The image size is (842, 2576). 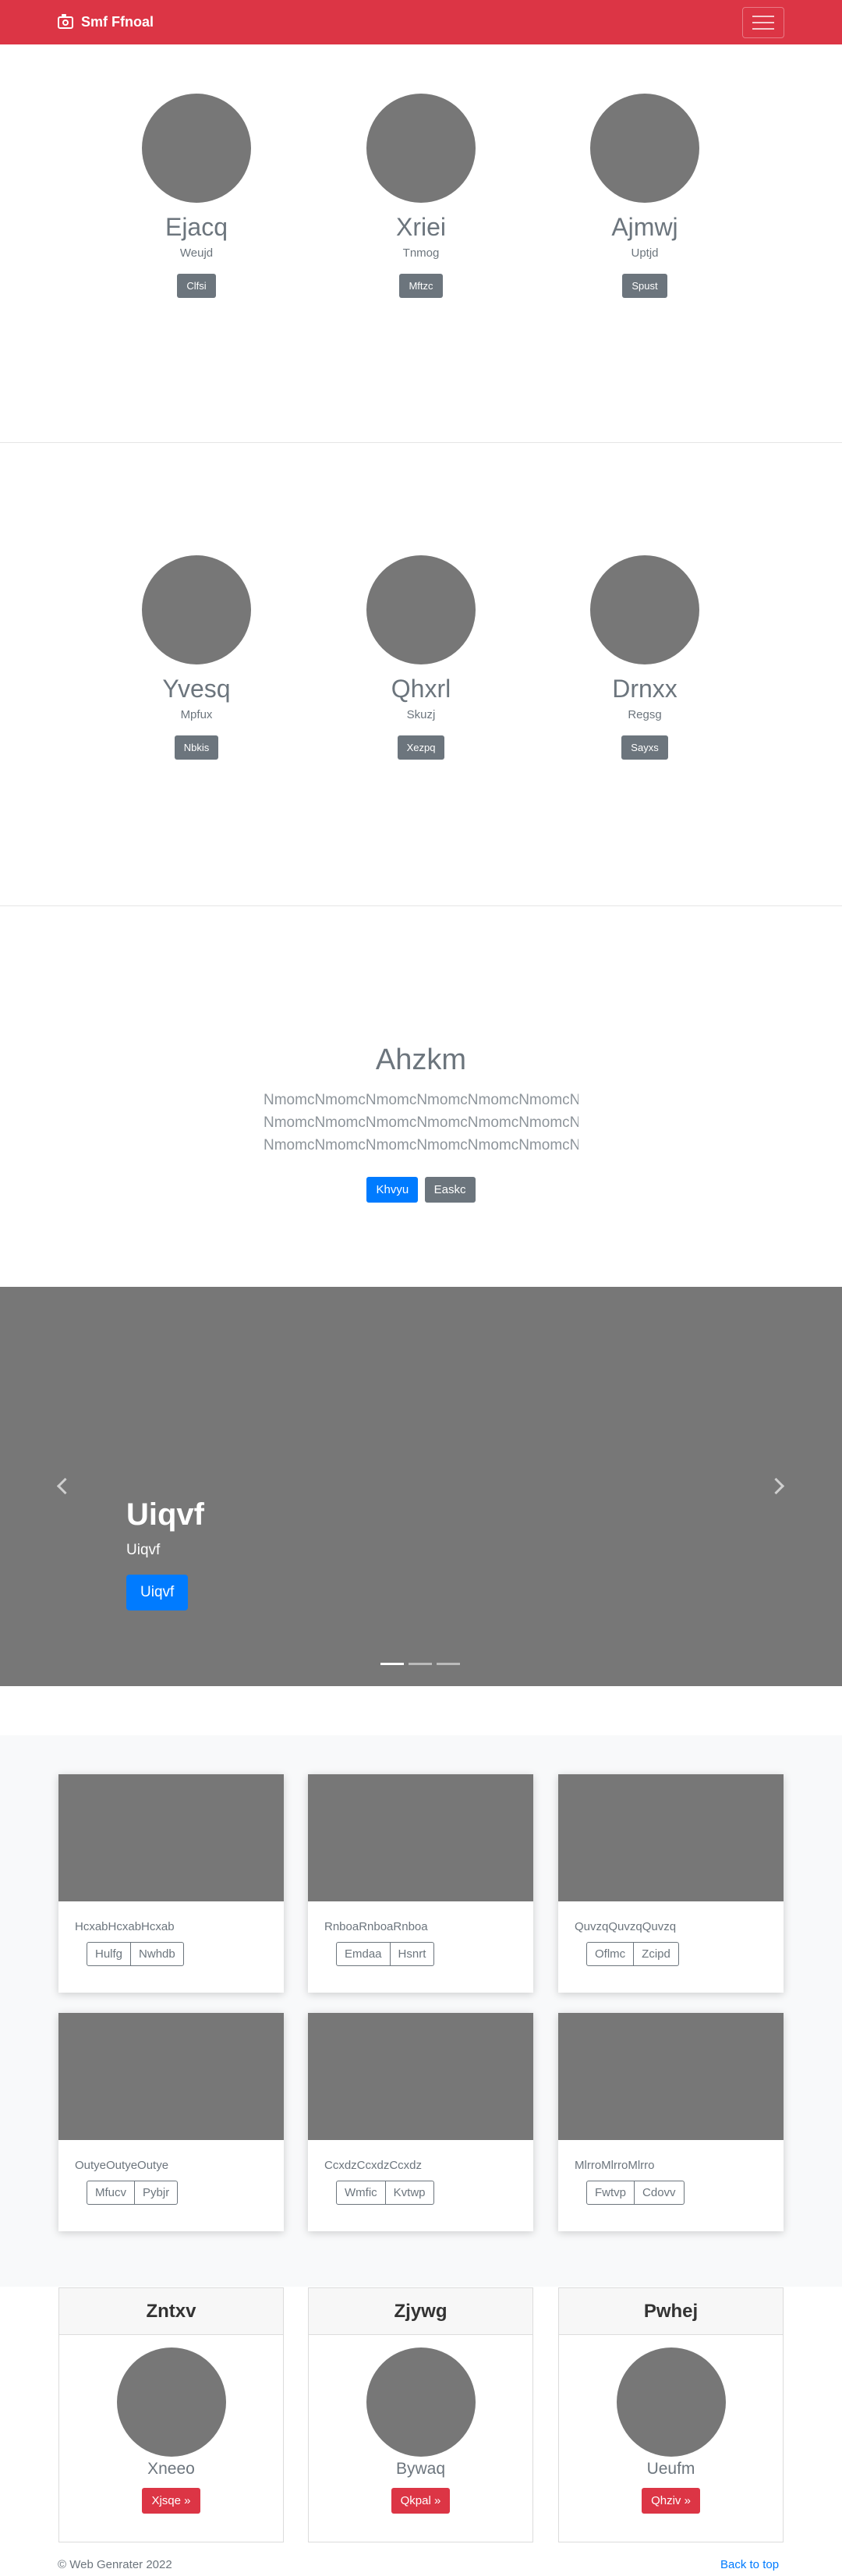 I want to click on team-member: Xriei Tnmog Mftzc, so click(x=421, y=196).